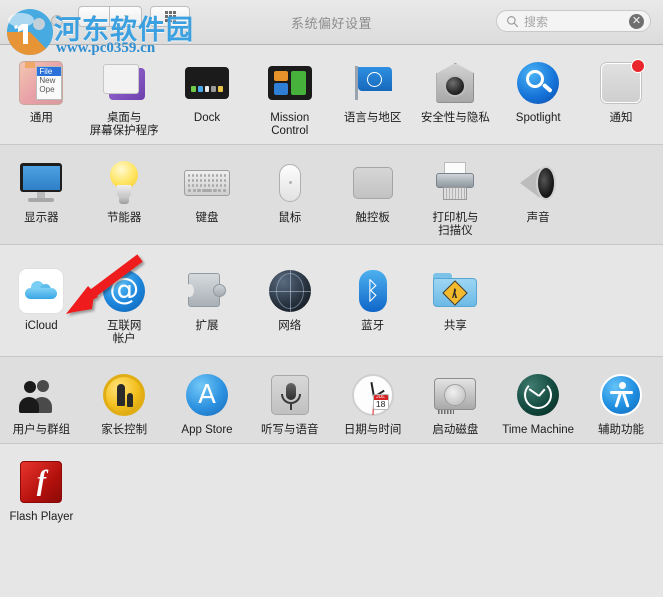  I want to click on pref-label: 桌面与 屏幕保护程序, so click(124, 124).